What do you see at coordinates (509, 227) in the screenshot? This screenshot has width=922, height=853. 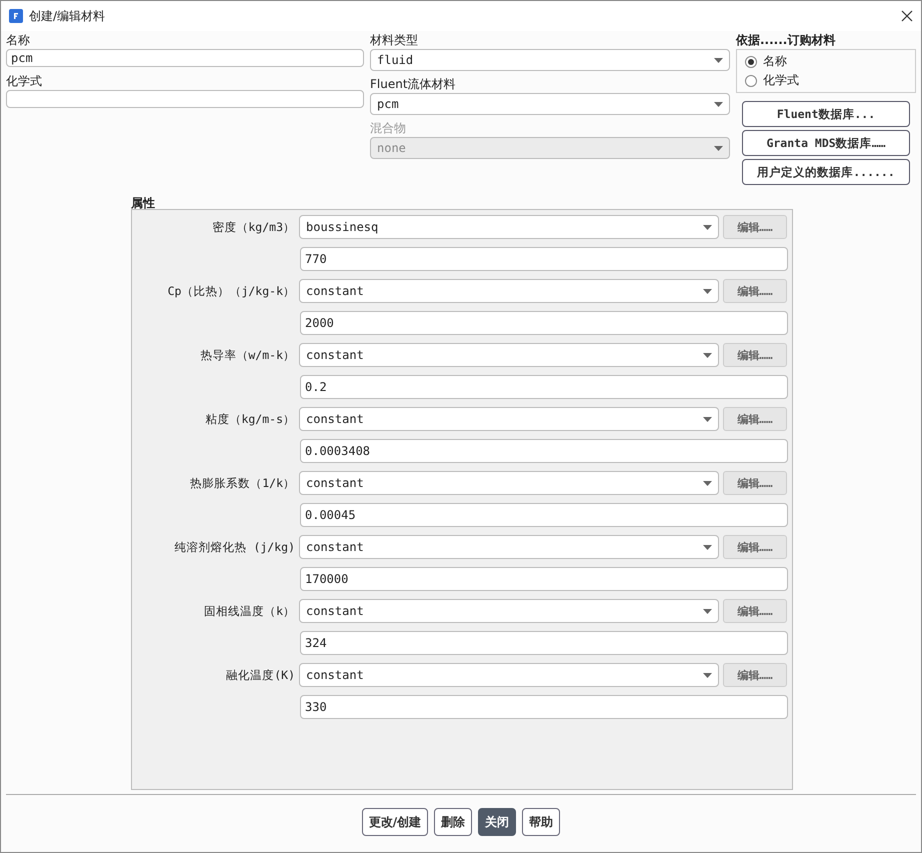 I see `method-dropdown: boussinesq` at bounding box center [509, 227].